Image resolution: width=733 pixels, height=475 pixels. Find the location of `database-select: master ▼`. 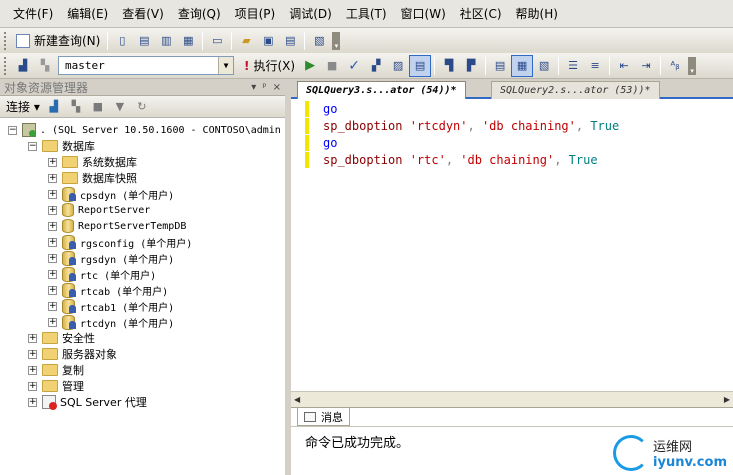

database-select: master ▼ is located at coordinates (146, 65).